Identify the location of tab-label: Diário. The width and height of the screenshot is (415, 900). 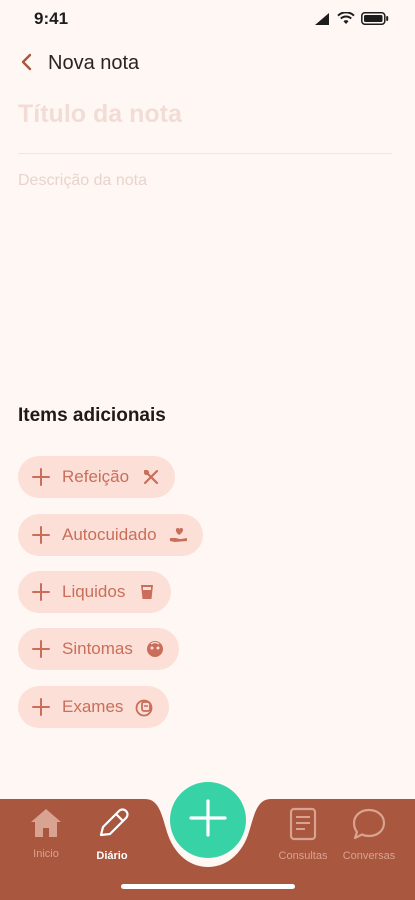
(112, 856).